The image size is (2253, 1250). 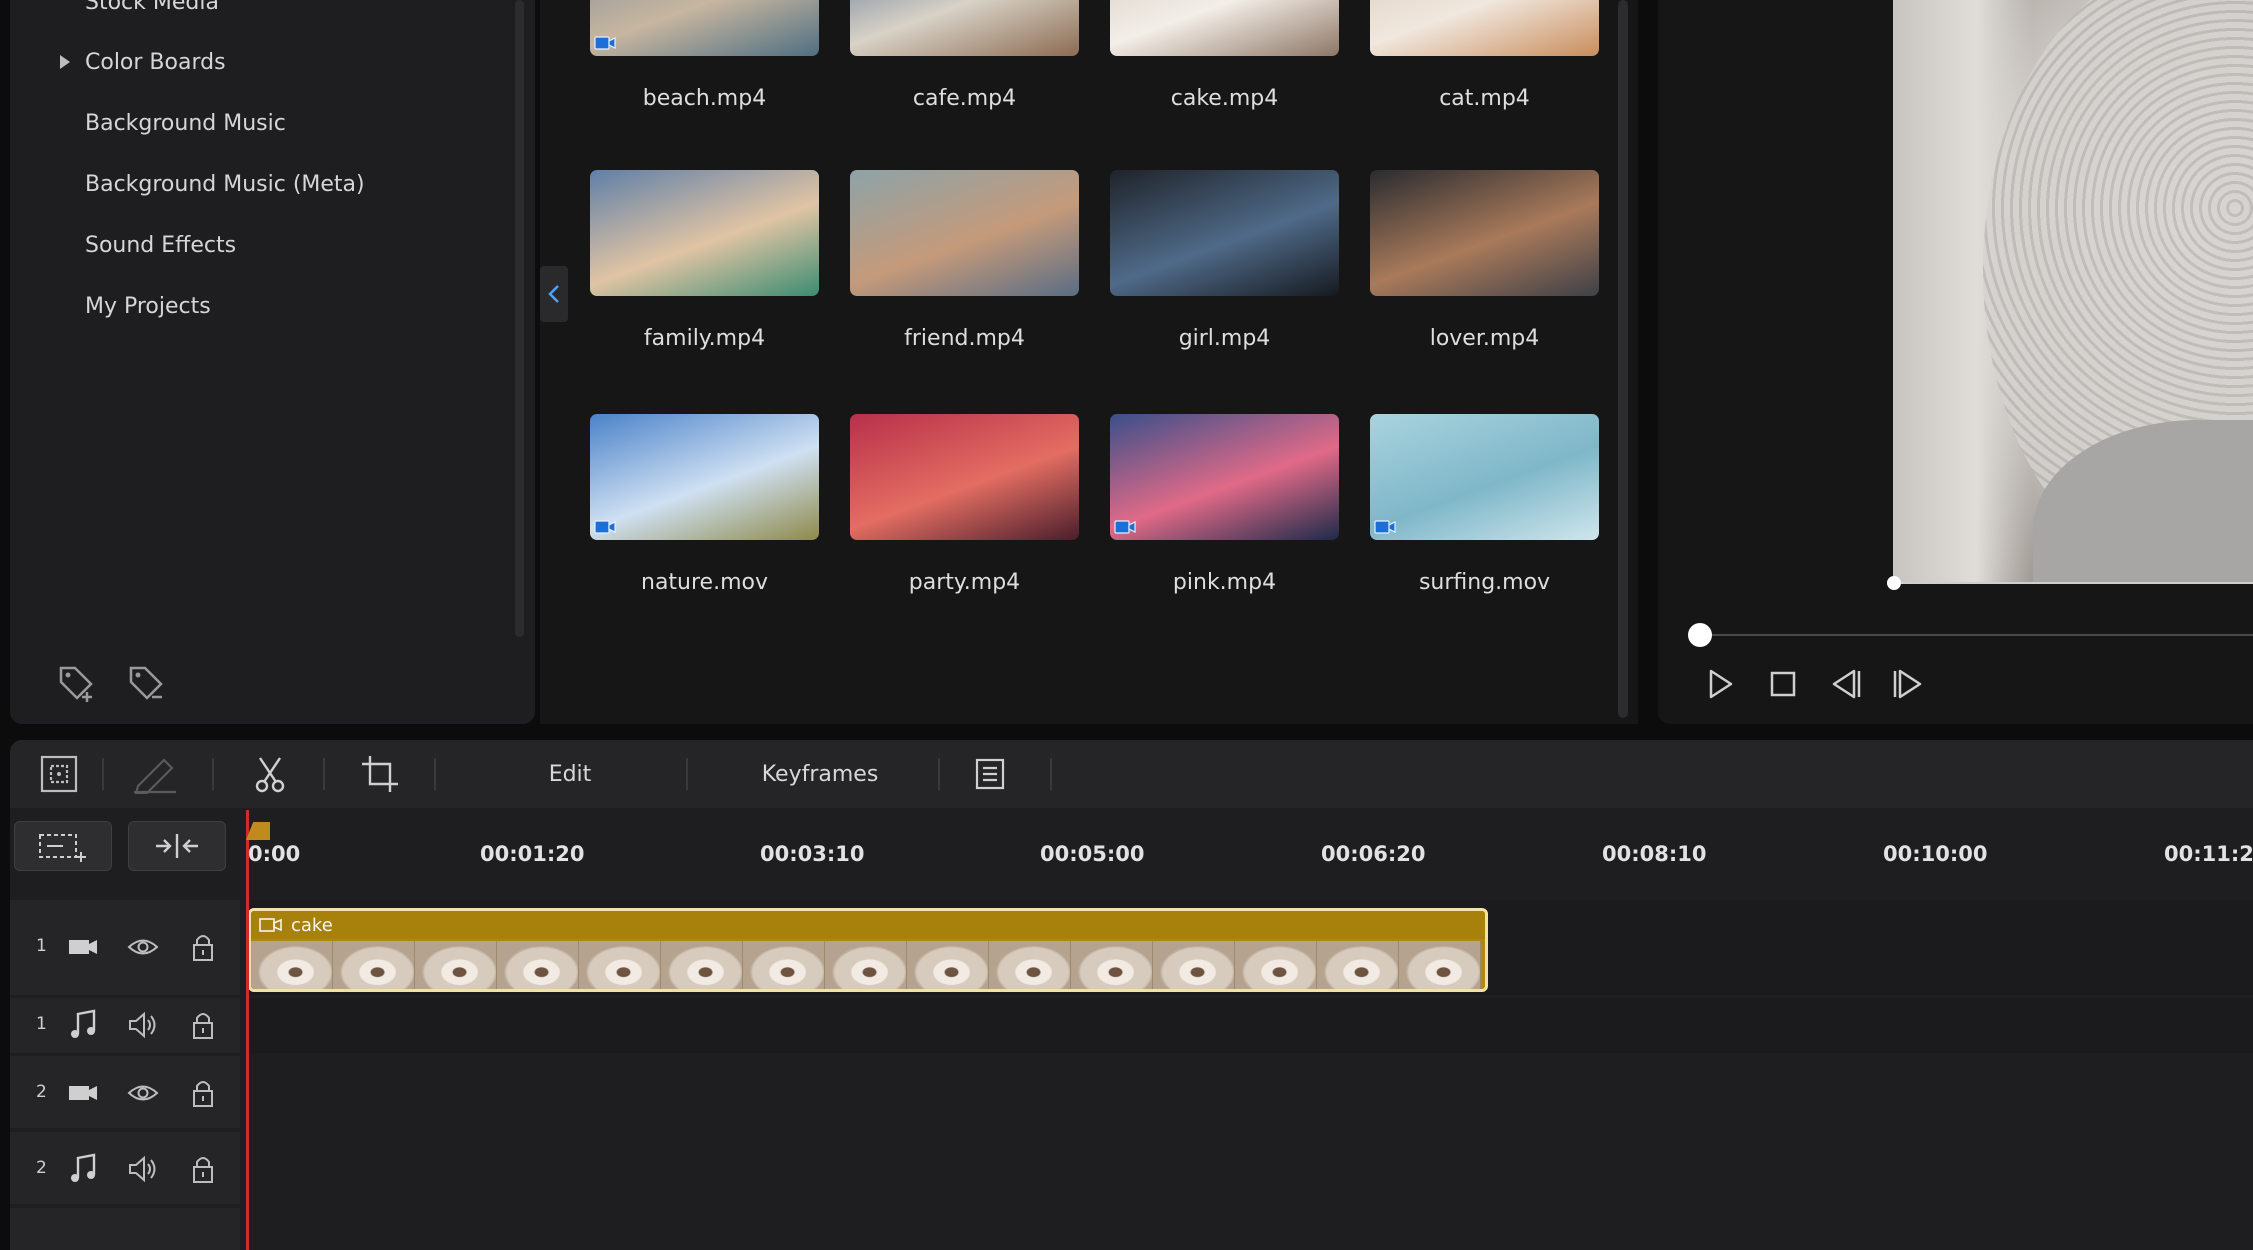 I want to click on markers-button, so click(x=990, y=774).